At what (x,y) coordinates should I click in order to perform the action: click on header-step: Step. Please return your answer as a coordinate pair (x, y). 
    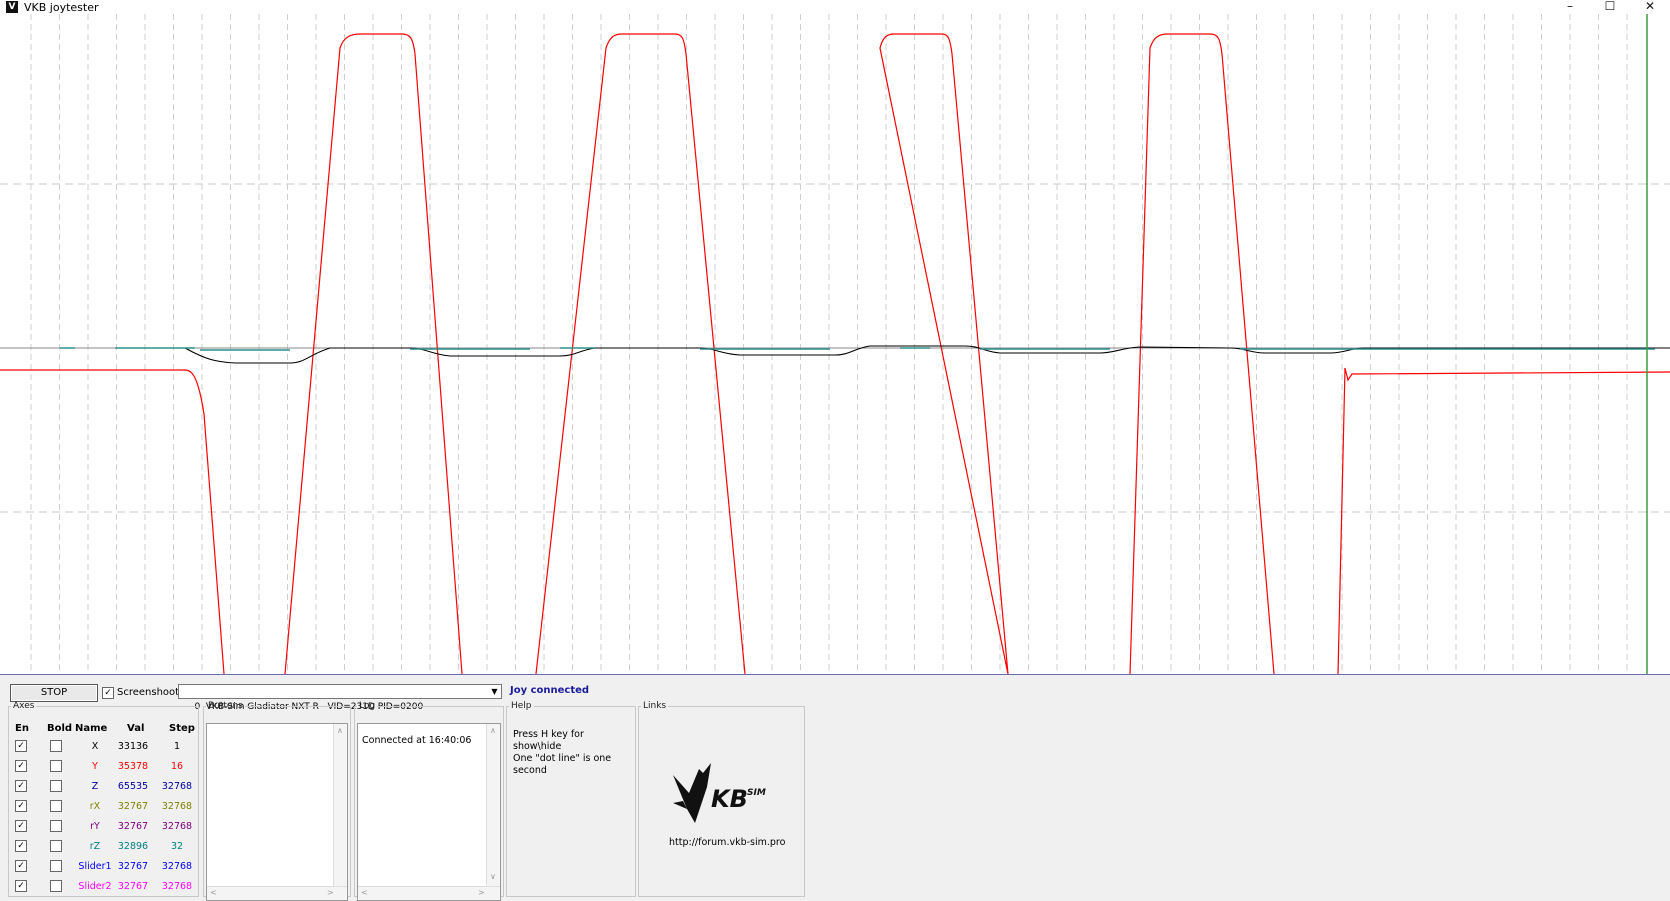
    Looking at the image, I should click on (182, 728).